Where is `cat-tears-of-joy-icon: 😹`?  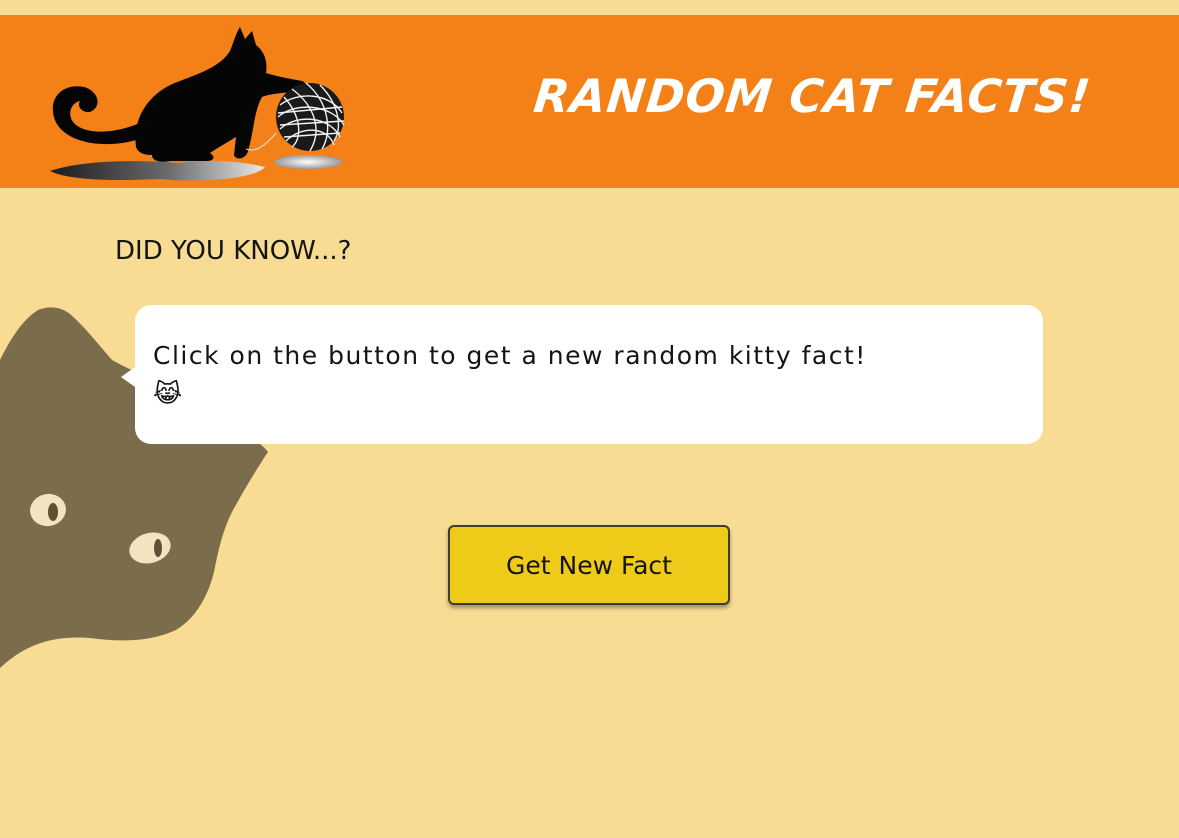 cat-tears-of-joy-icon: 😹 is located at coordinates (168, 393).